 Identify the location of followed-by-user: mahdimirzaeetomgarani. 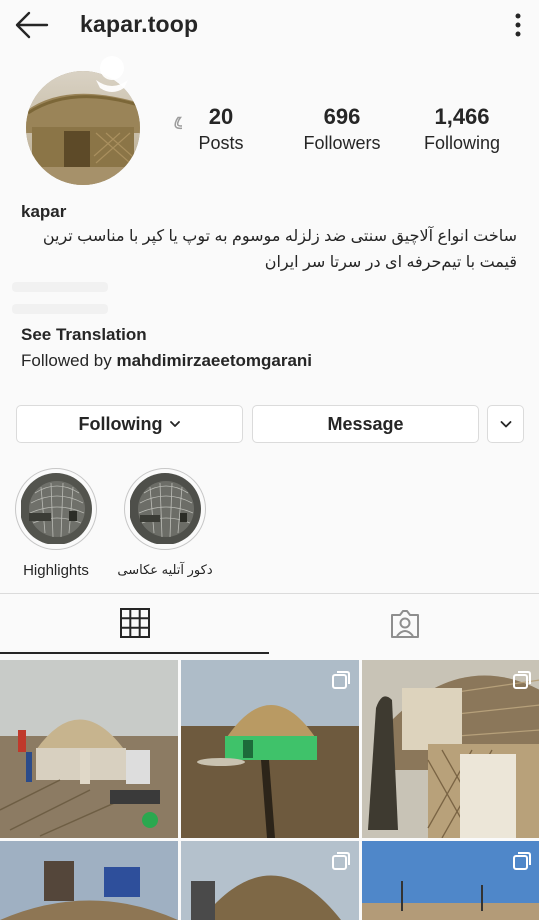
(214, 360).